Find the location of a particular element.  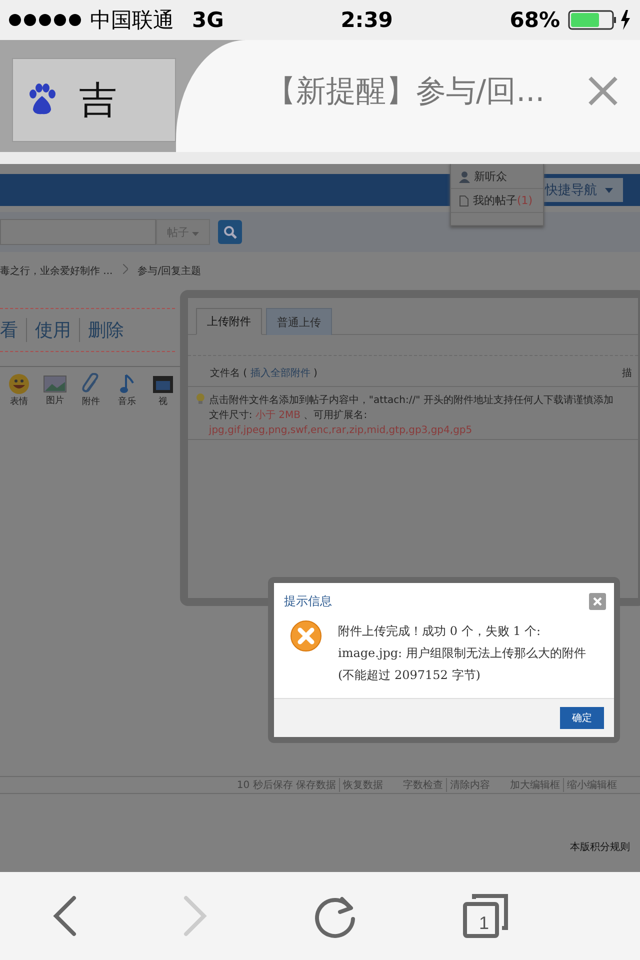

upload-tip: 点击附件文件名添加到帖子内容中，"attach://" 开头的附件地址支持任何人下载请谨慎添加 is located at coordinates (411, 401).